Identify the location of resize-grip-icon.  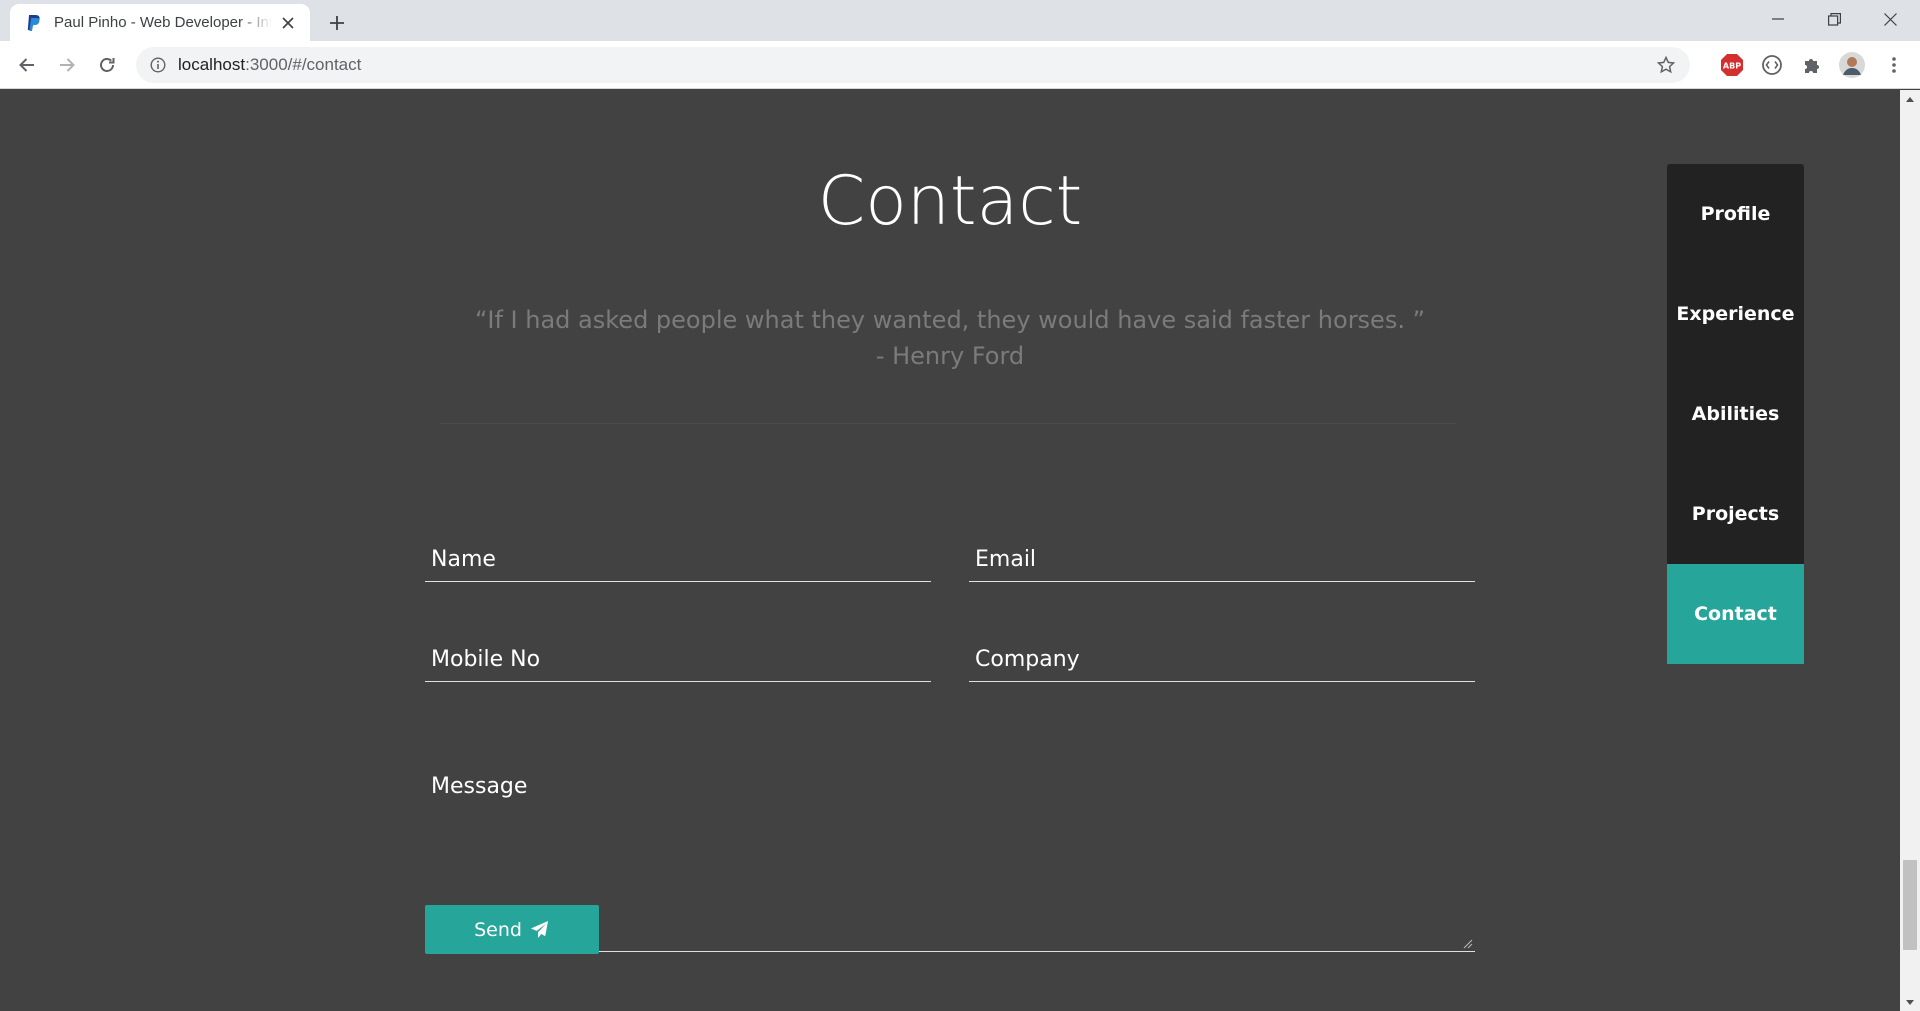
(1468, 944).